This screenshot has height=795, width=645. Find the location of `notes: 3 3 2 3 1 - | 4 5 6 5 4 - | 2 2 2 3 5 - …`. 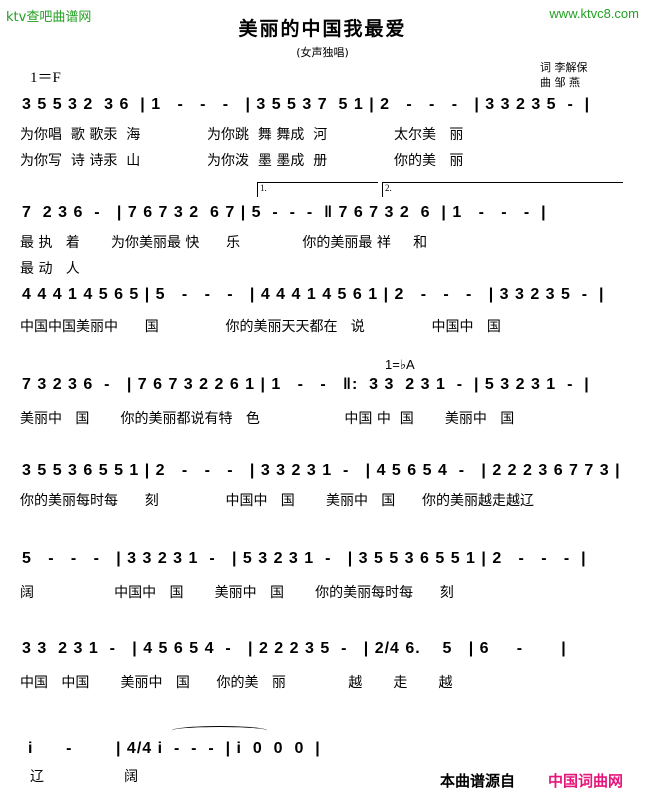

notes: 3 3 2 3 1 - | 4 5 6 5 4 - | 2 2 2 3 5 - … is located at coordinates (294, 648).